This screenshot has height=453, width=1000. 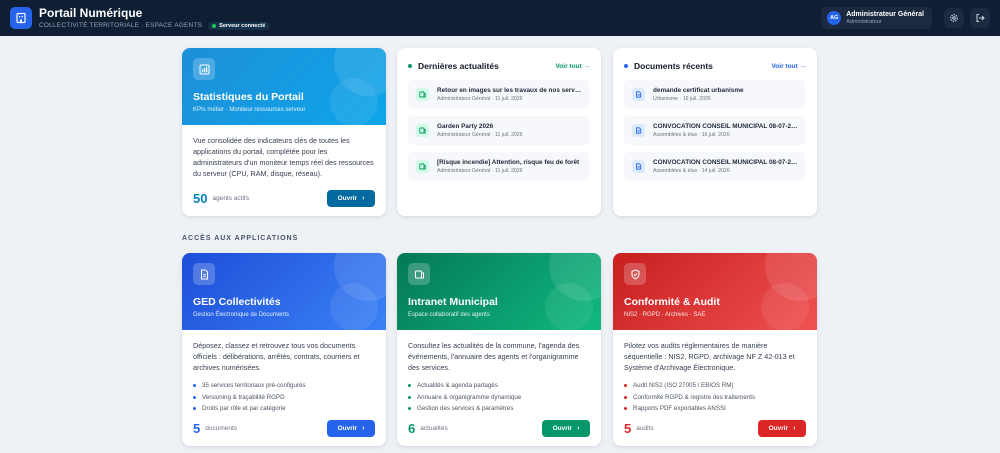 I want to click on stats-count-label: agents actifs, so click(x=230, y=198).